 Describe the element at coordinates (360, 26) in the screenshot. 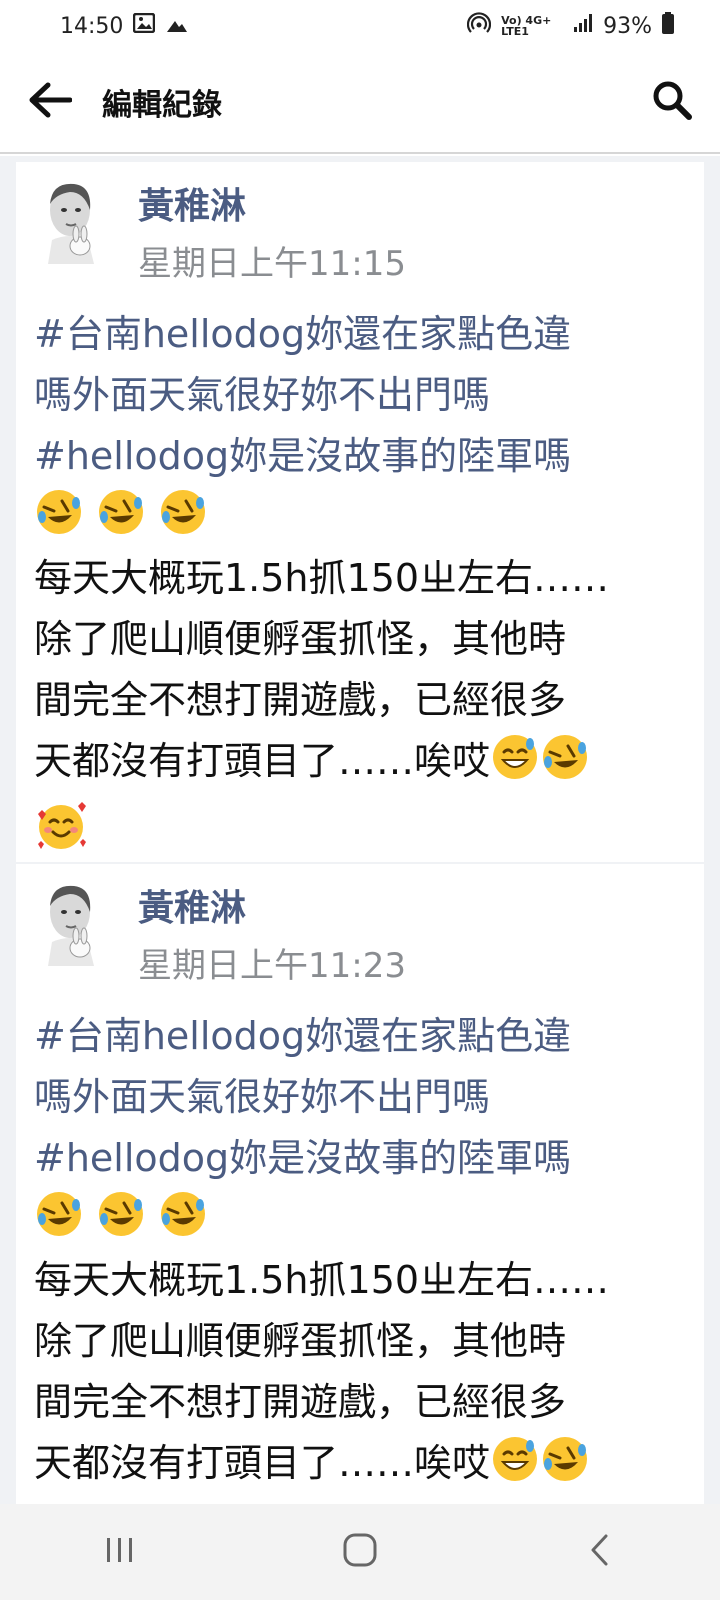

I see `status-bar: 14:50 Vo) 4G+ LTE1 93%` at that location.